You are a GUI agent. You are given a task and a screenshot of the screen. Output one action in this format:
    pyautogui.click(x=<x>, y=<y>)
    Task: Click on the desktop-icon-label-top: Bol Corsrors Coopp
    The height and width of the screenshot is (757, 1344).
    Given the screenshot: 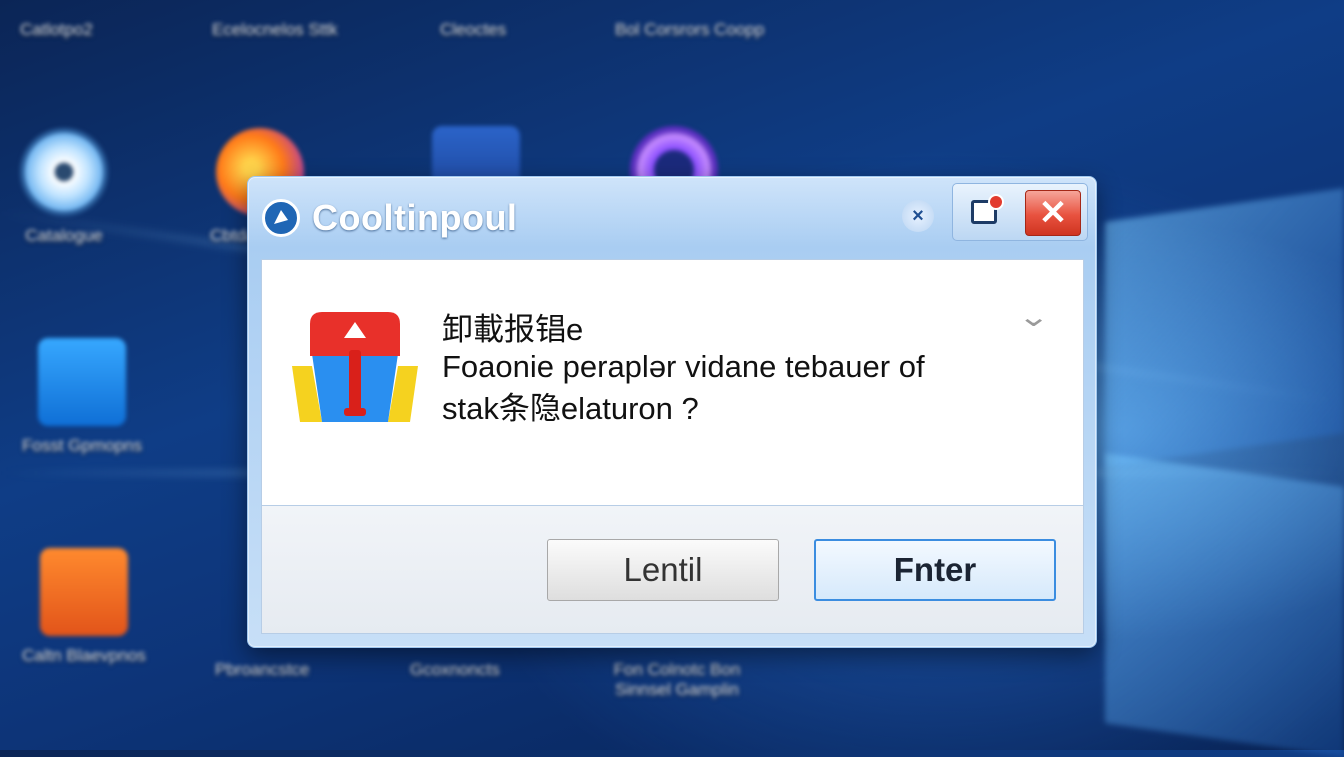 What is the action you would take?
    pyautogui.click(x=689, y=25)
    